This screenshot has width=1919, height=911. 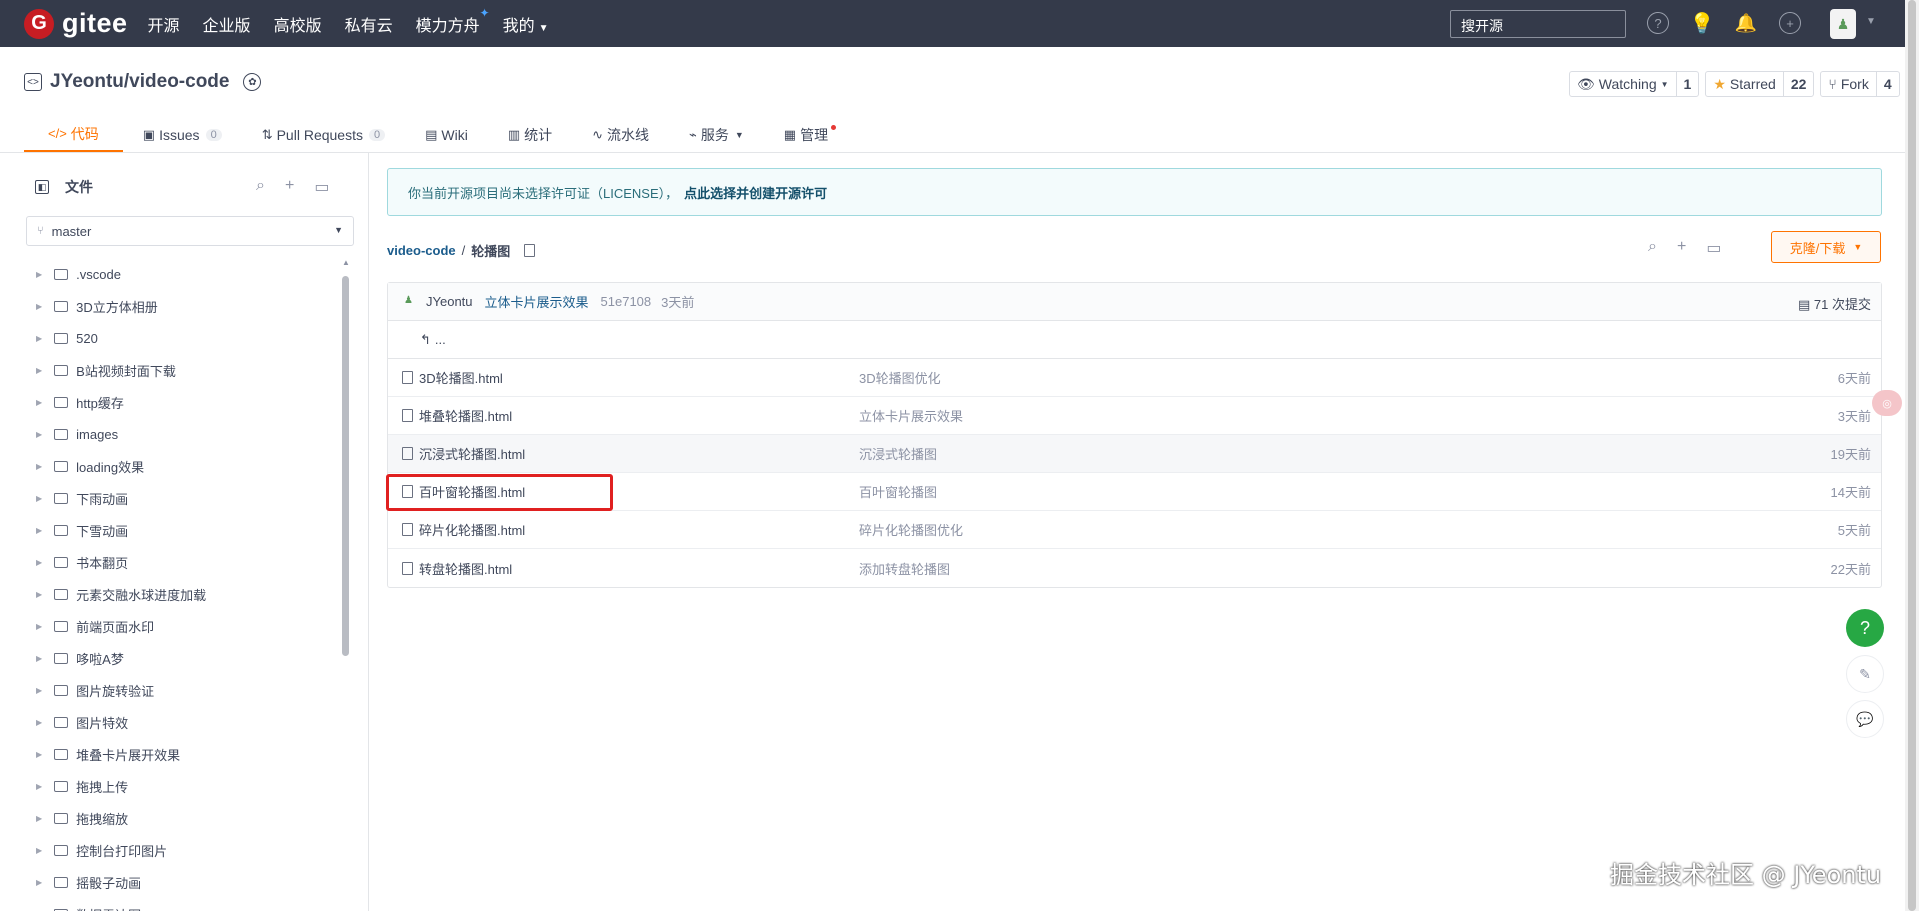 I want to click on file-name: 堆叠轮播图.html, so click(x=639, y=415).